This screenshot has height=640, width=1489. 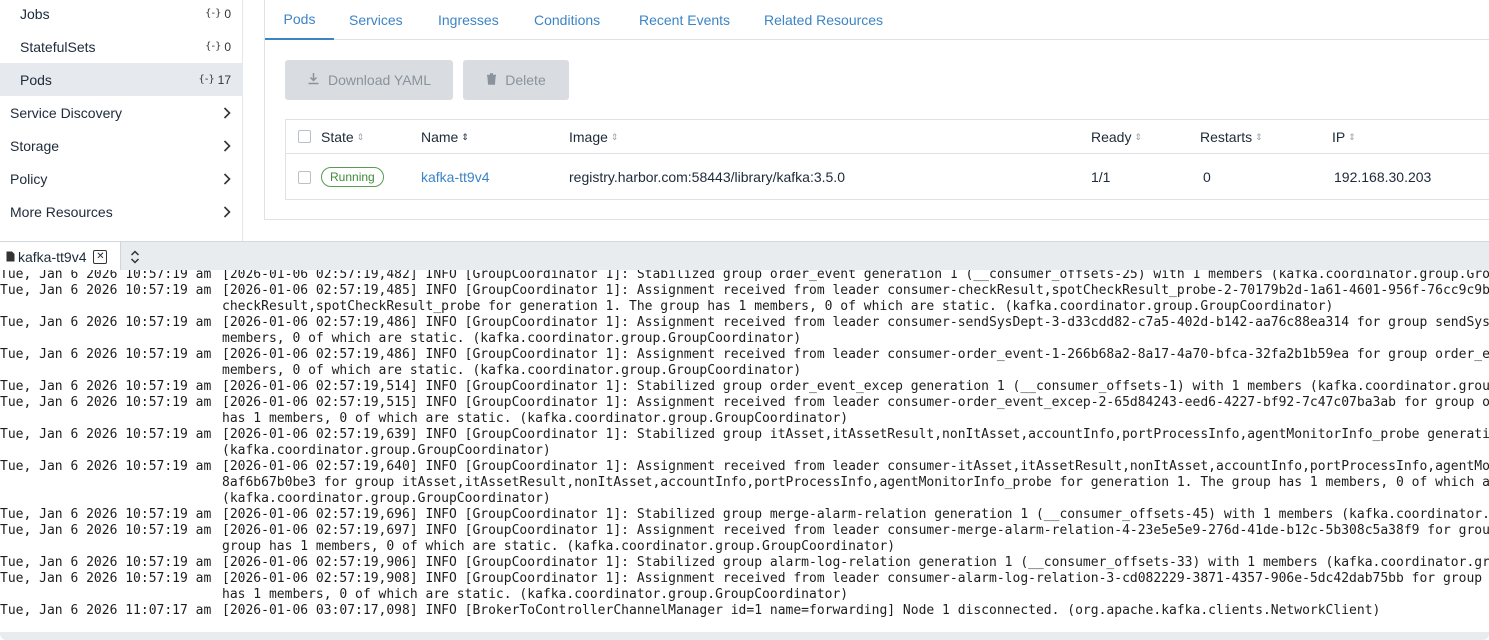 What do you see at coordinates (100, 256) in the screenshot?
I see `close-icon: ✕` at bounding box center [100, 256].